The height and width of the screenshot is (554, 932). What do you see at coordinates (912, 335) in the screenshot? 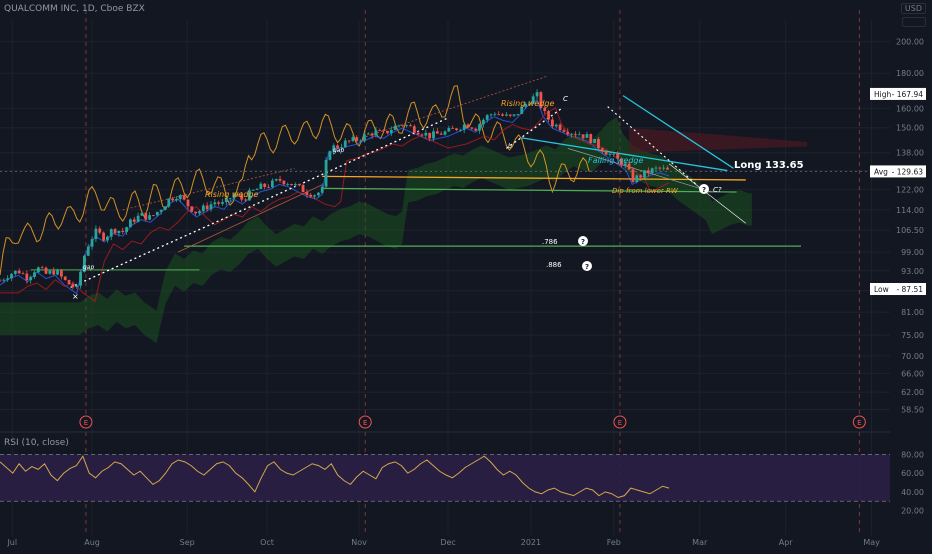
I see `y-tick-label: 75.00` at bounding box center [912, 335].